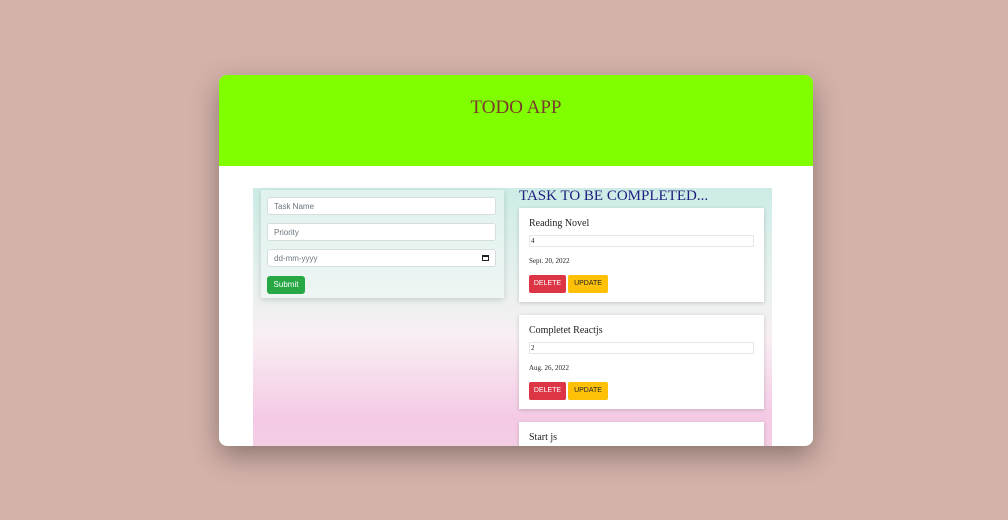  Describe the element at coordinates (516, 120) in the screenshot. I see `app-header: TODO APP` at that location.